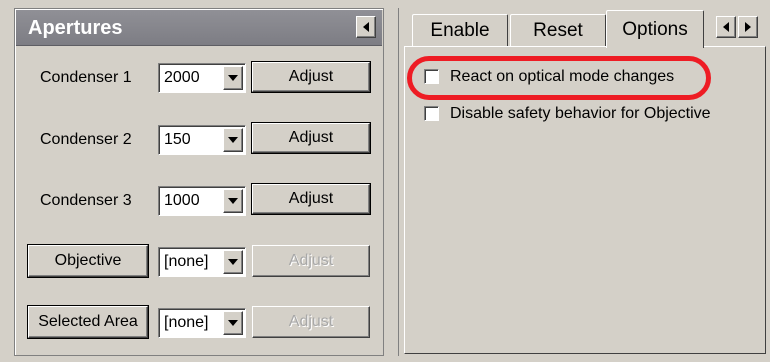 Image resolution: width=770 pixels, height=362 pixels. I want to click on apertures-panel-title: Apertures, so click(75, 28).